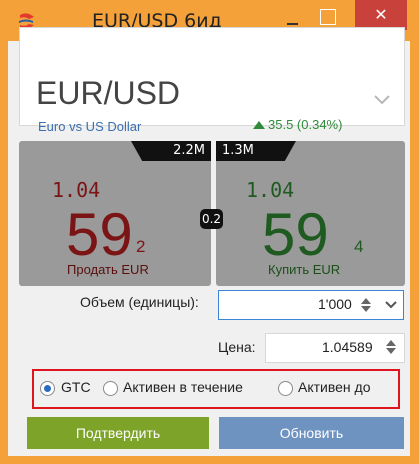 Image resolution: width=419 pixels, height=464 pixels. I want to click on arrow-up-icon, so click(259, 125).